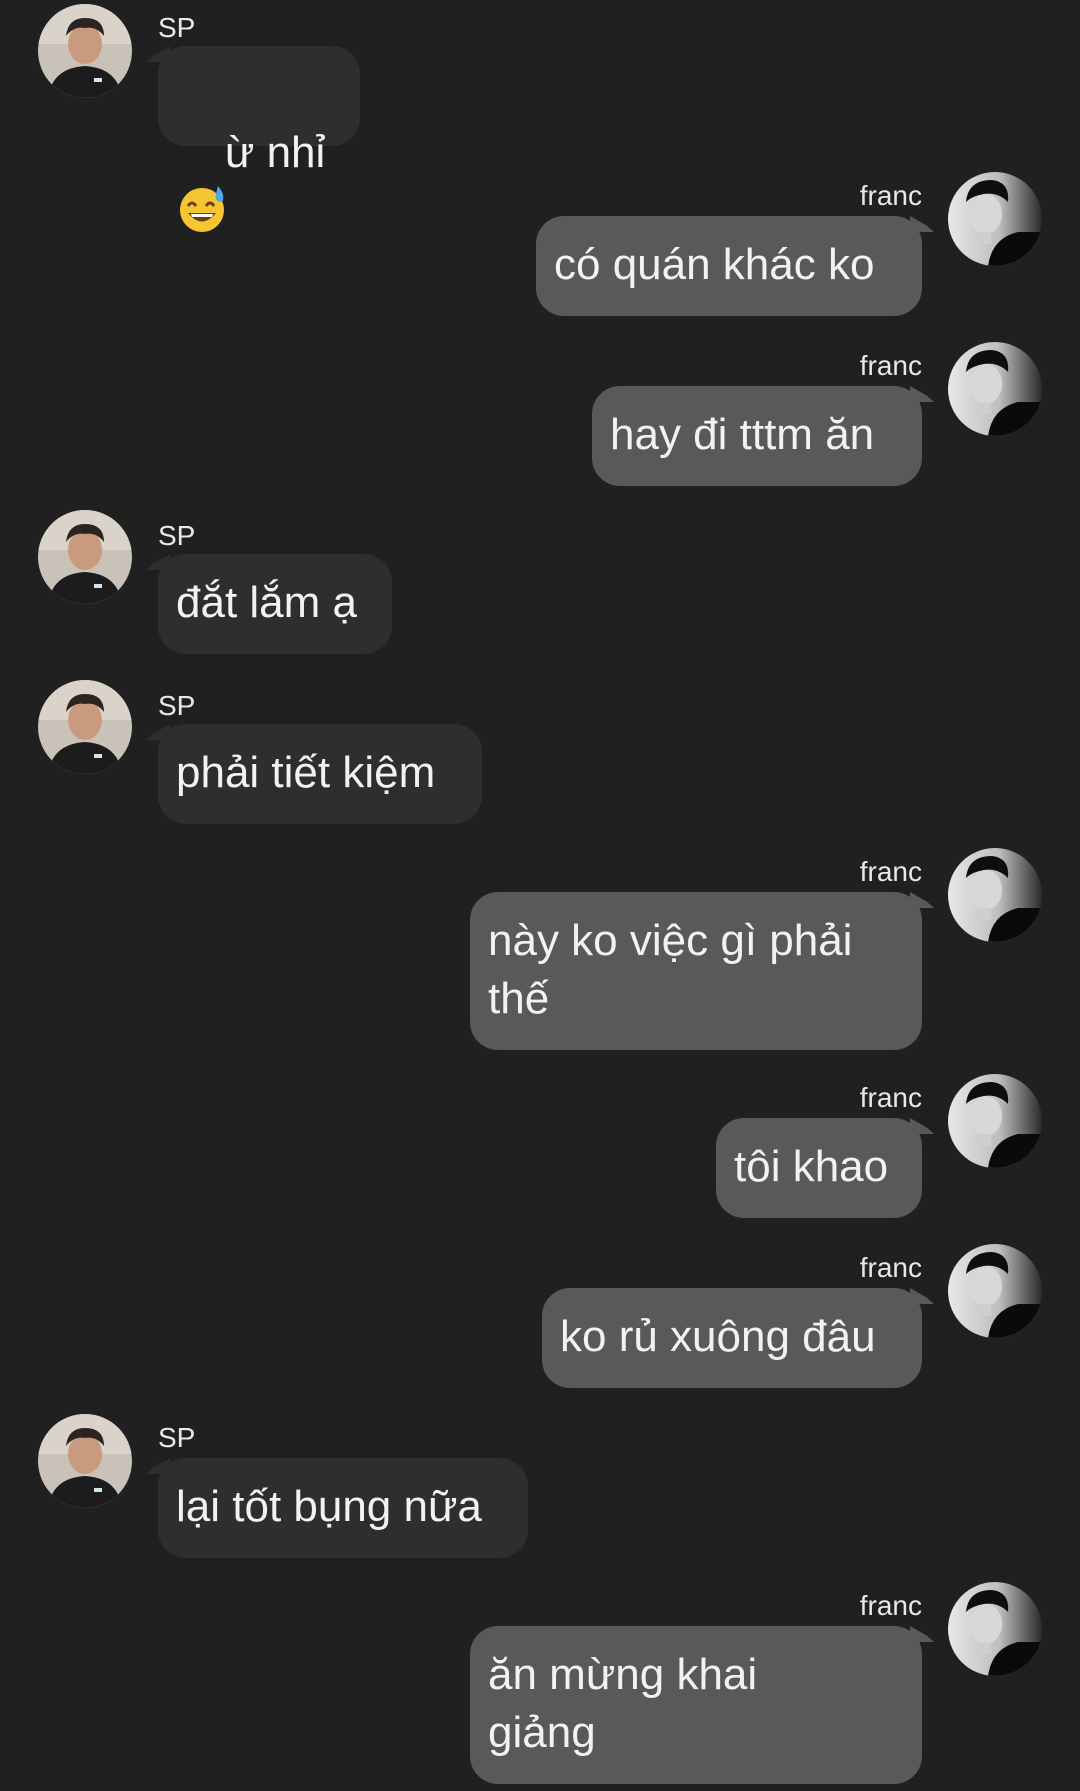 This screenshot has height=1791, width=1080. I want to click on message-bubble: tôi khao, so click(819, 1168).